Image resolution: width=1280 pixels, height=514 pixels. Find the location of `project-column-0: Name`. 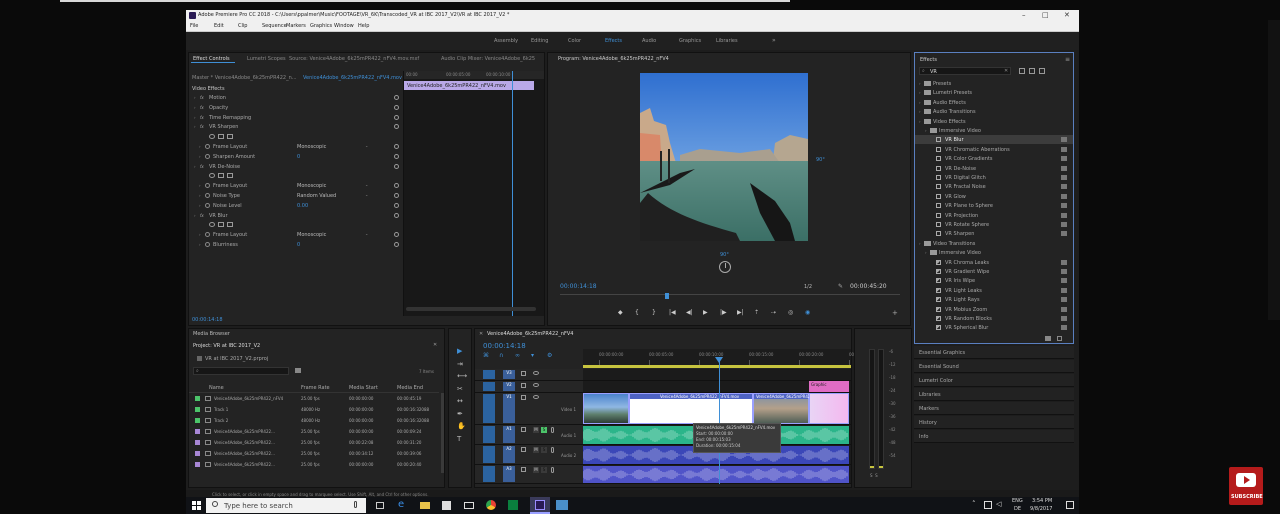

project-column-0: Name is located at coordinates (216, 388).